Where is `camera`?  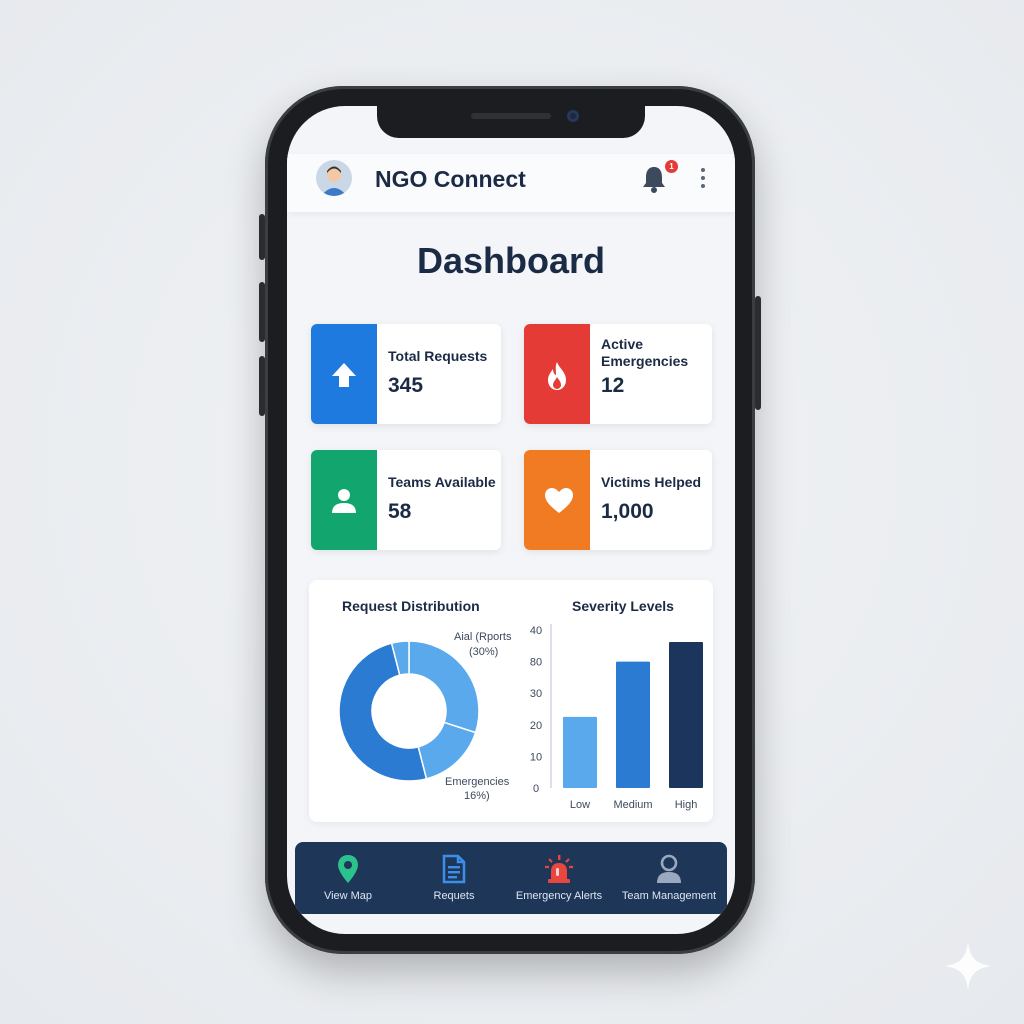 camera is located at coordinates (573, 116).